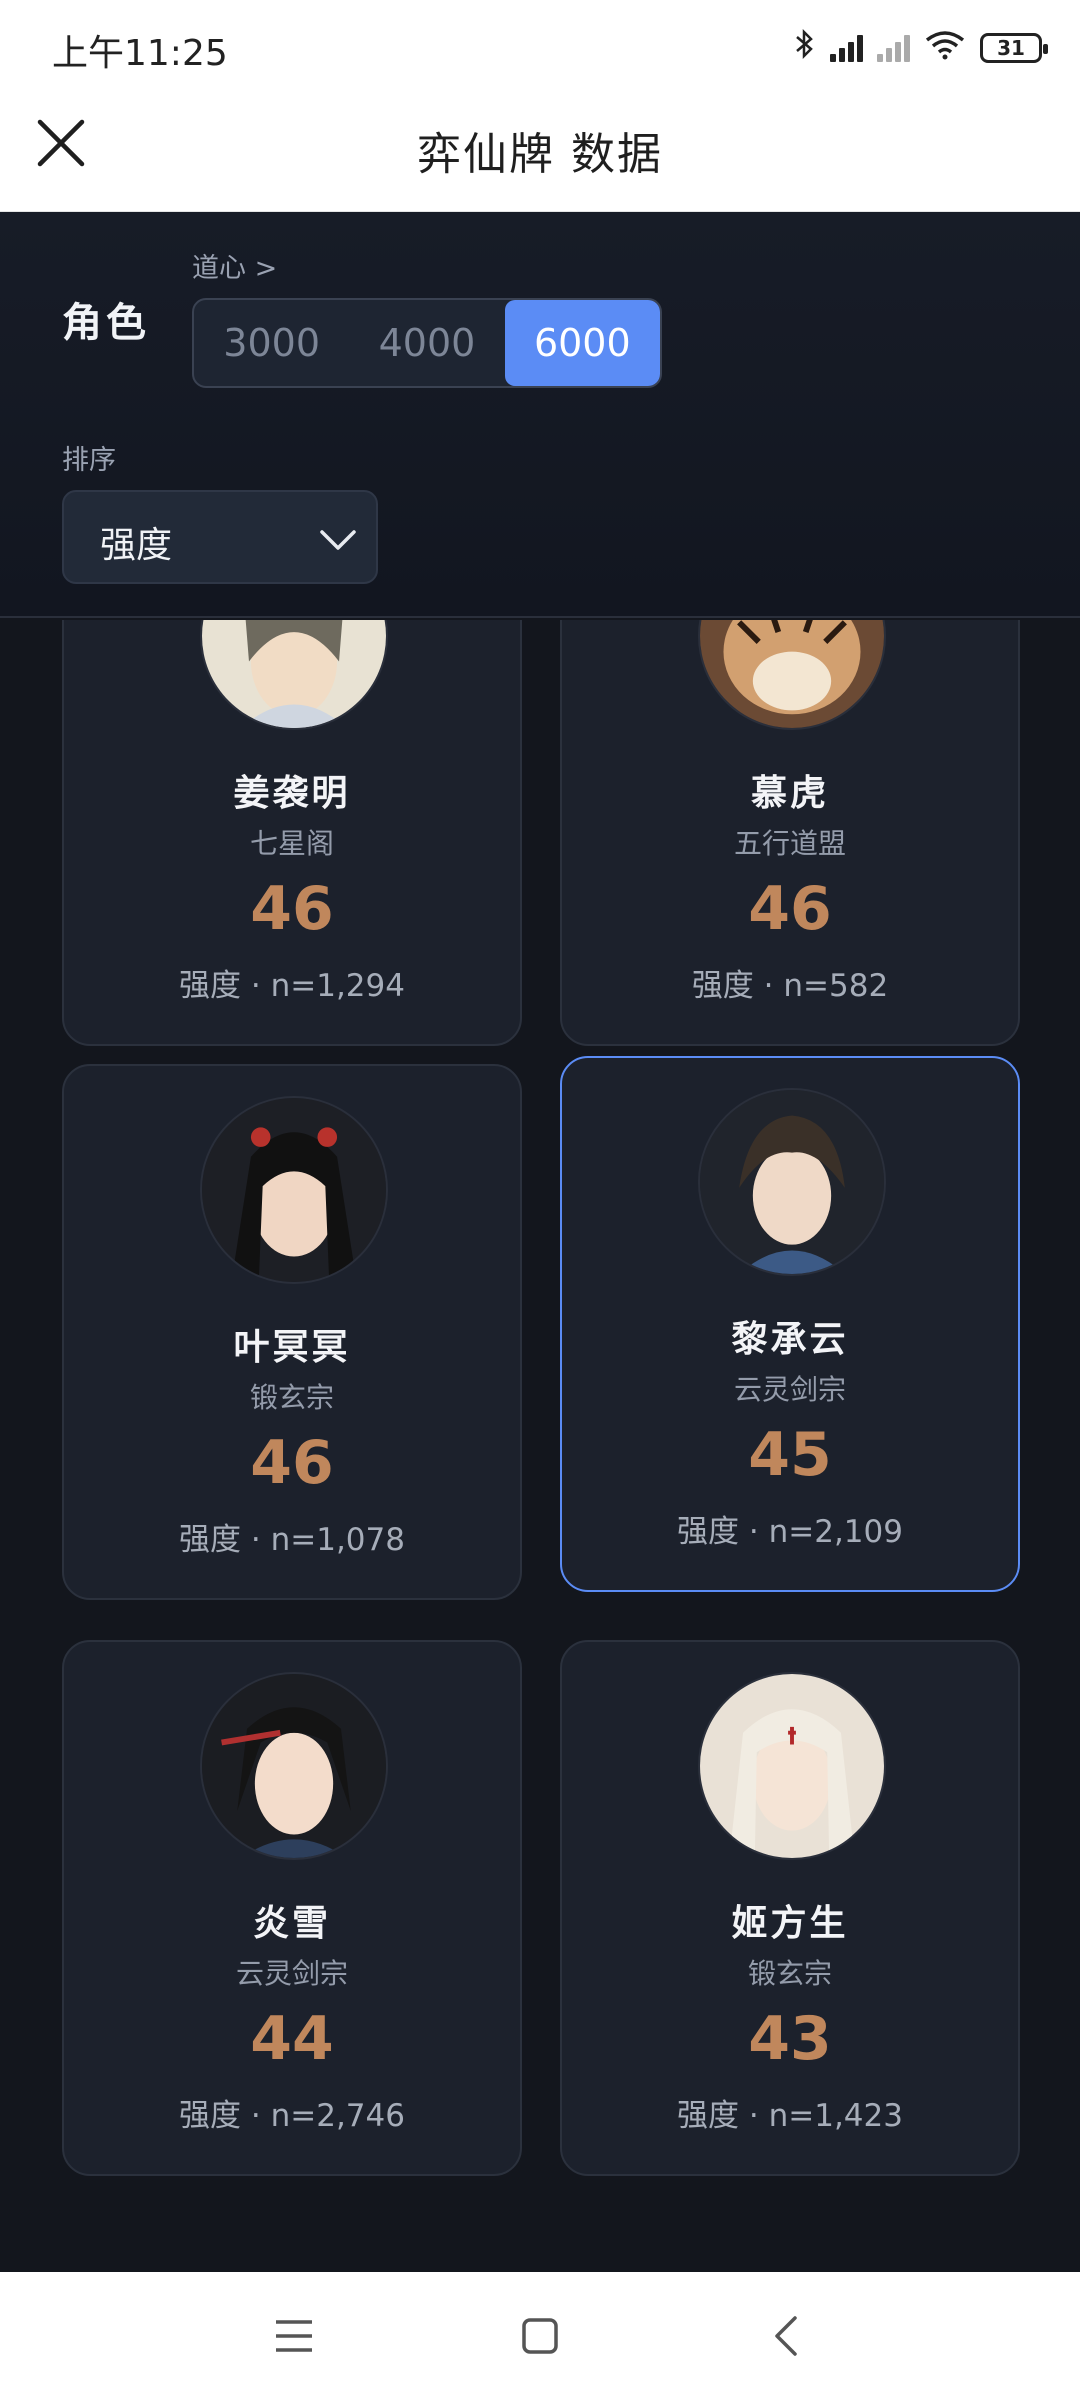 This screenshot has width=1080, height=2400. I want to click on menu-icon, so click(294, 2336).